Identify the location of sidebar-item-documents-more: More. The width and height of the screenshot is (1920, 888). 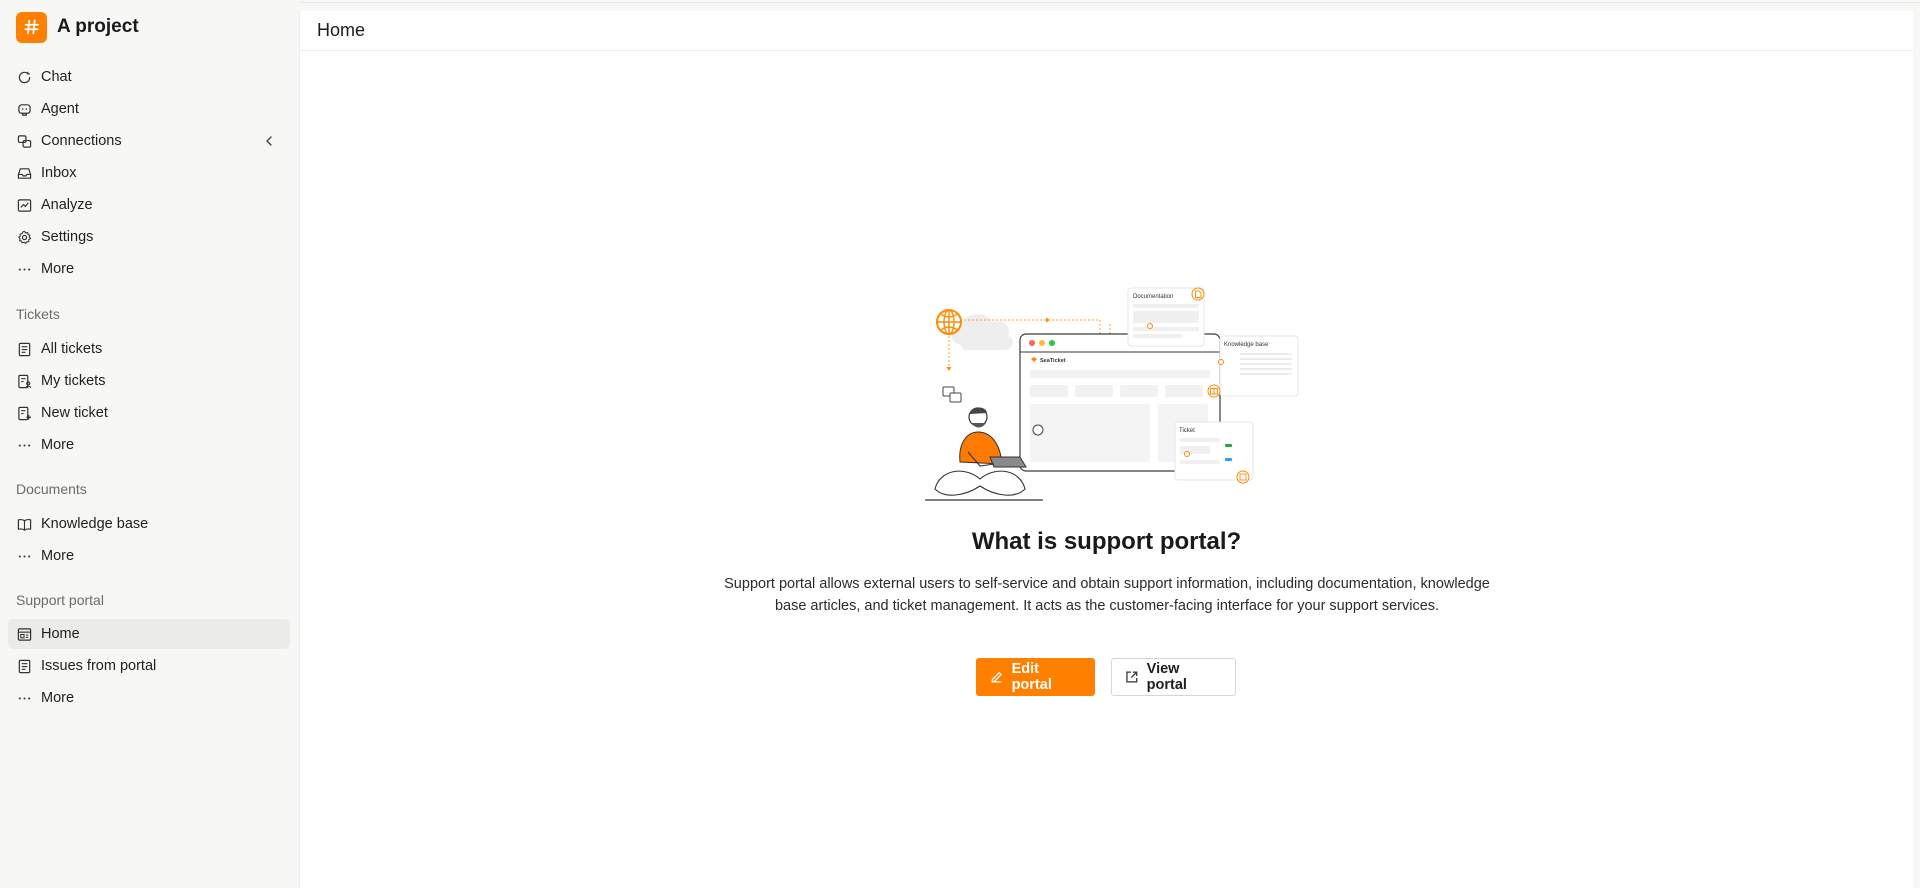
(149, 556).